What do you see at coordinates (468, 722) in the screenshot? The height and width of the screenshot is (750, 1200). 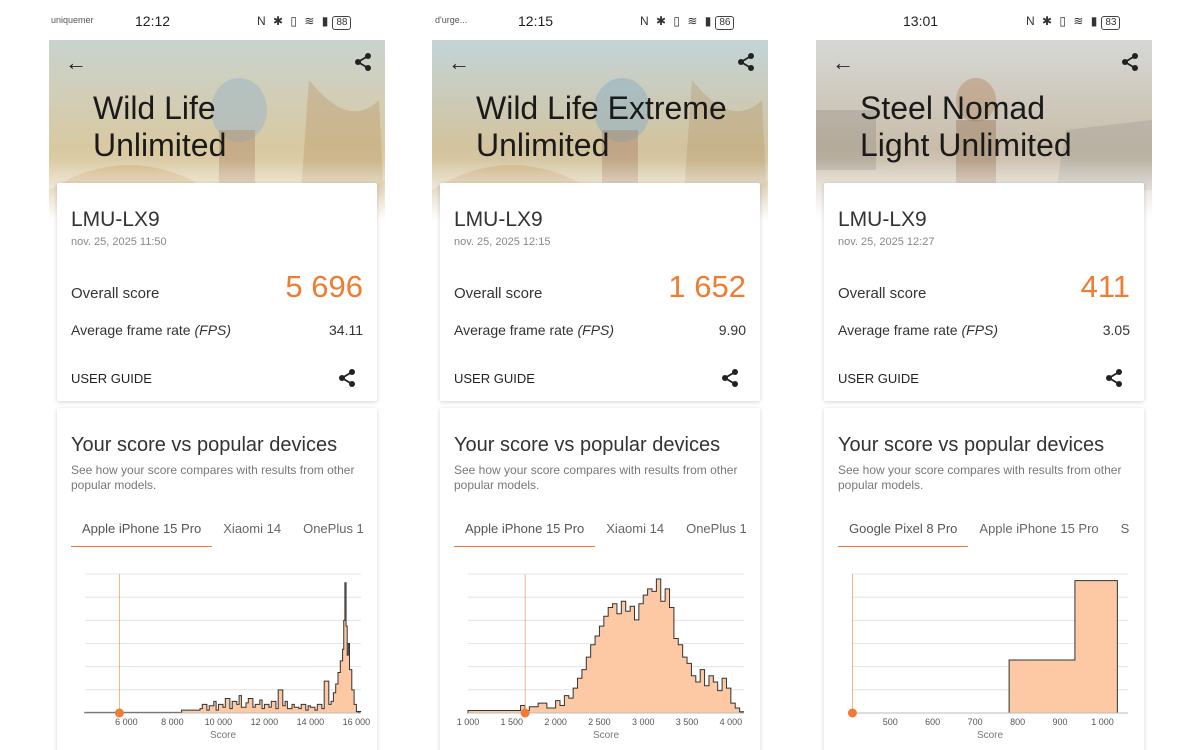 I see `x-tick-label: 1 000` at bounding box center [468, 722].